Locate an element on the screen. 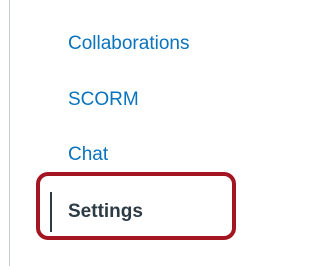 The height and width of the screenshot is (266, 320). nav-item-scorm: SCORM is located at coordinates (103, 100).